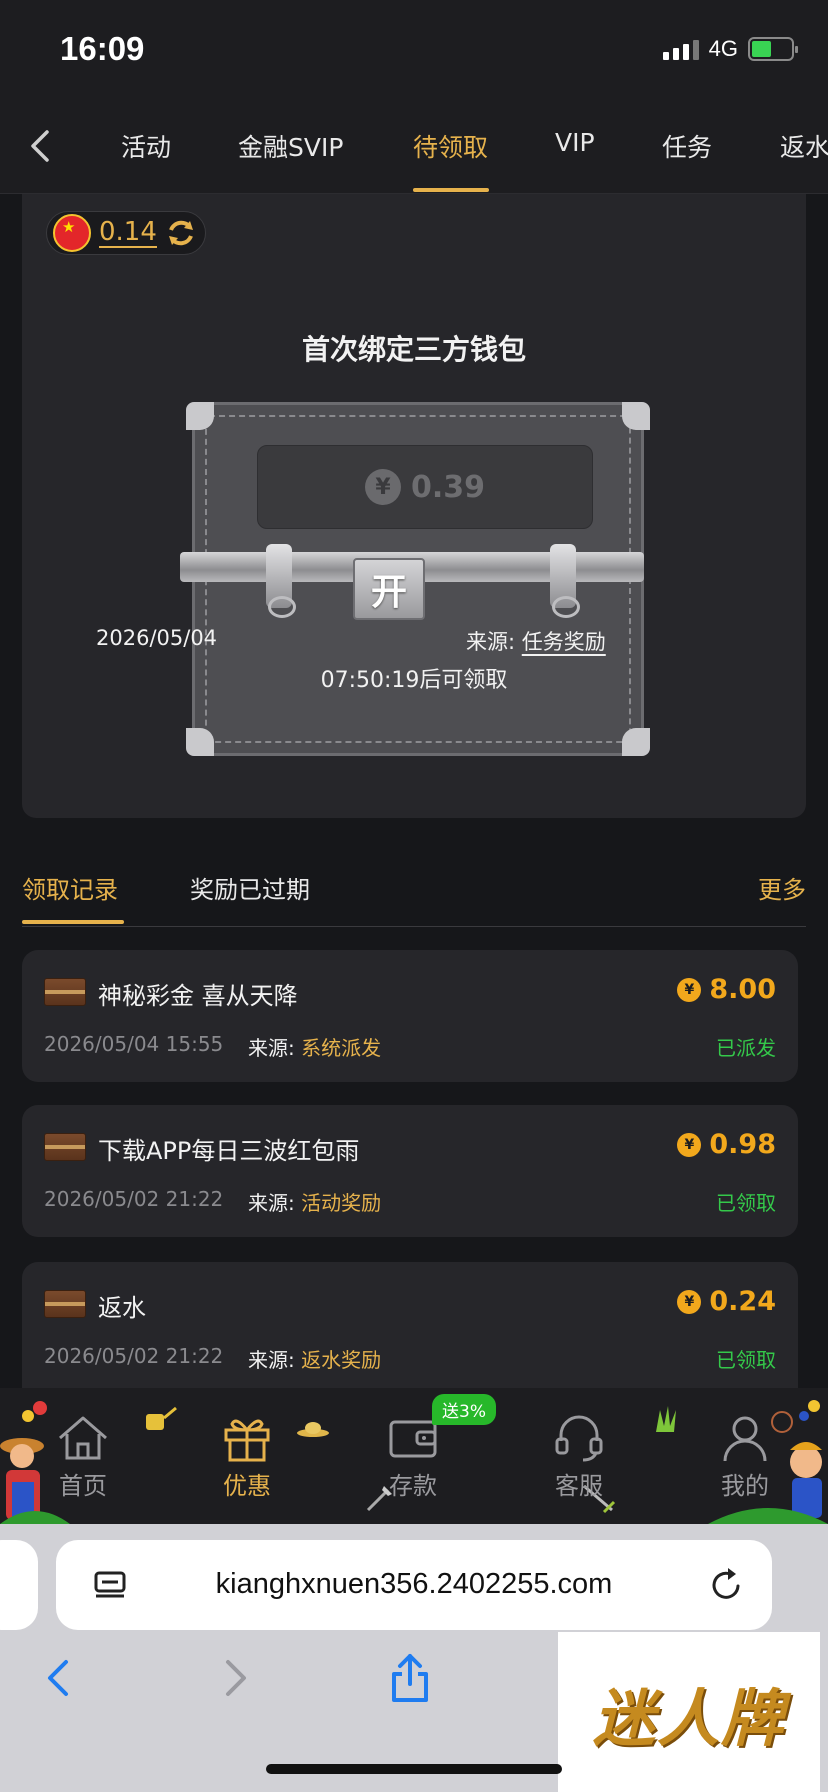 The image size is (828, 1792). What do you see at coordinates (464, 1409) in the screenshot?
I see `deposit-bonus-badge: 送3%` at bounding box center [464, 1409].